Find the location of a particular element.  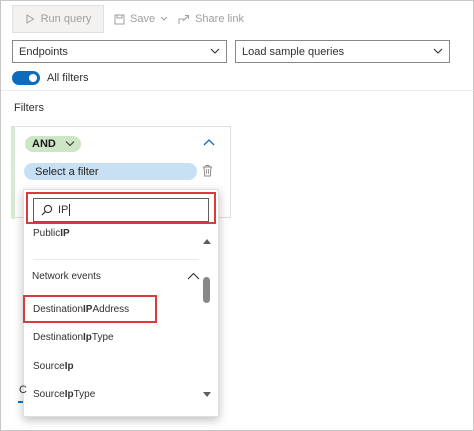

item-match: IP is located at coordinates (65, 233).